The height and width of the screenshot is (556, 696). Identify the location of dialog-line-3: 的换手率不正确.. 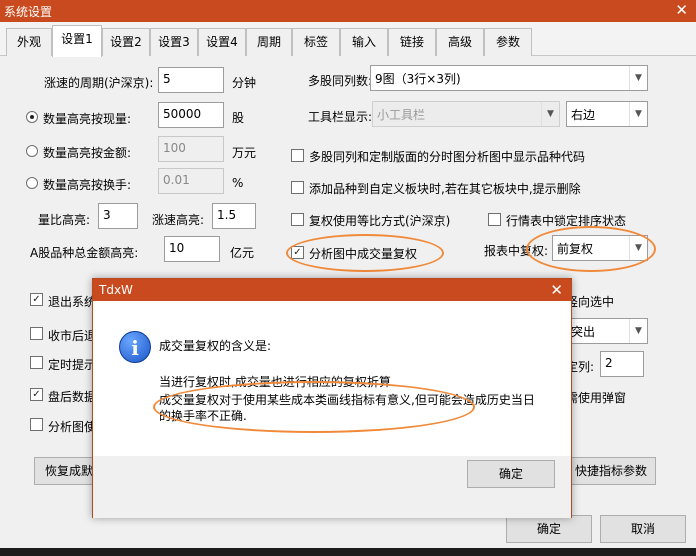
(203, 416).